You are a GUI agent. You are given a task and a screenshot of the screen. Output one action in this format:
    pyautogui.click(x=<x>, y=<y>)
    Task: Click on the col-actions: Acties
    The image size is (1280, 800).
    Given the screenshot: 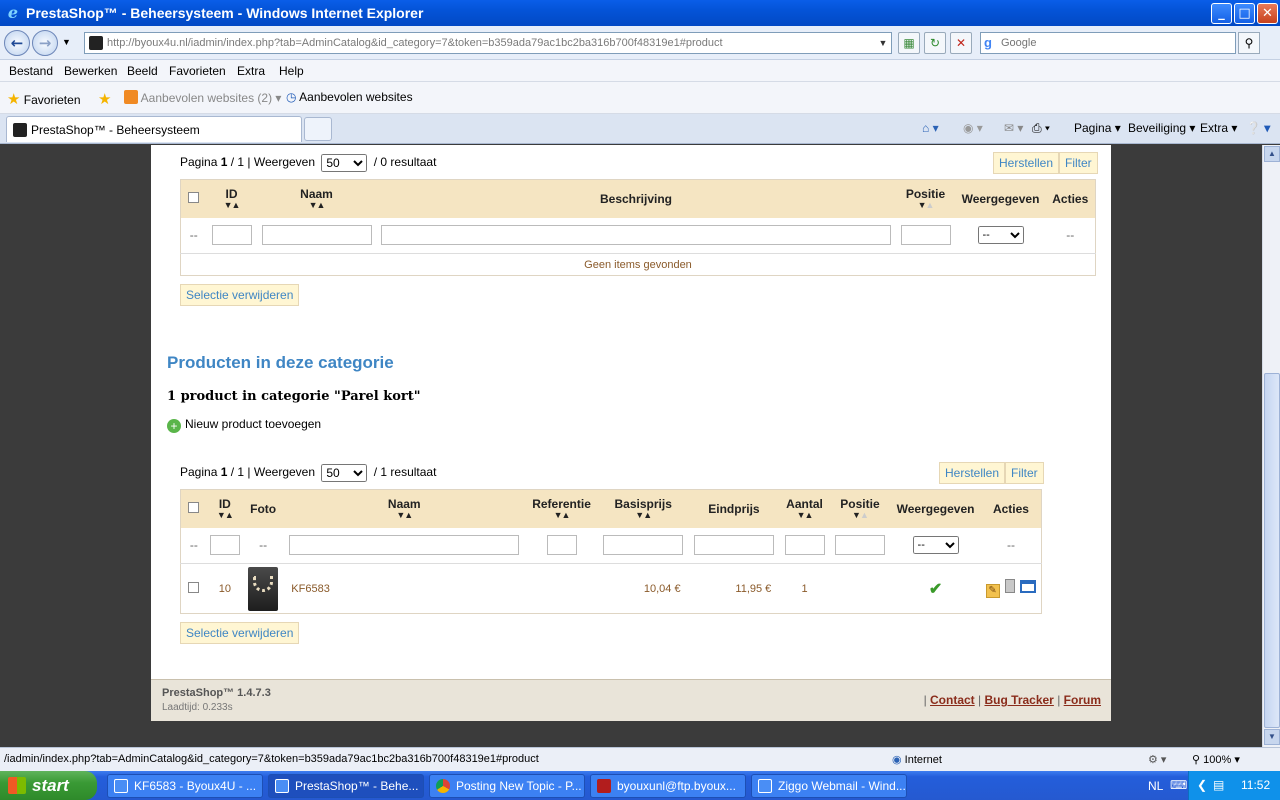 What is the action you would take?
    pyautogui.click(x=1010, y=508)
    